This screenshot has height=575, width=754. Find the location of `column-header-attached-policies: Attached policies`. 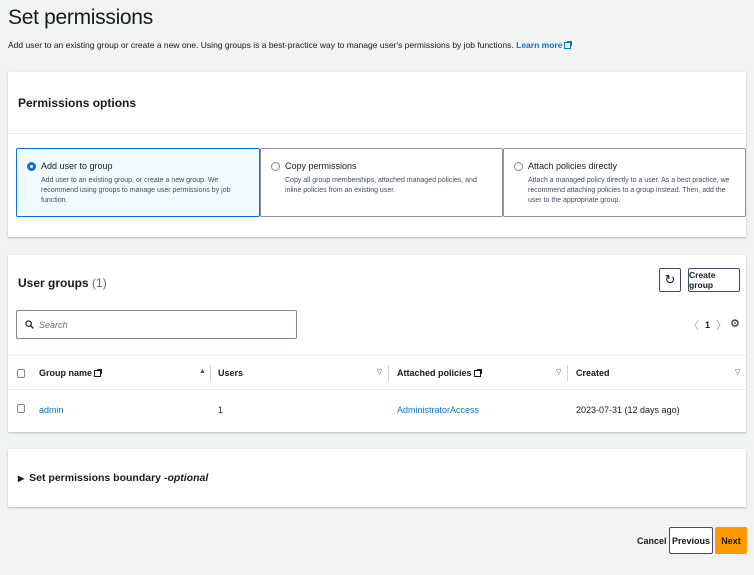

column-header-attached-policies: Attached policies is located at coordinates (439, 373).